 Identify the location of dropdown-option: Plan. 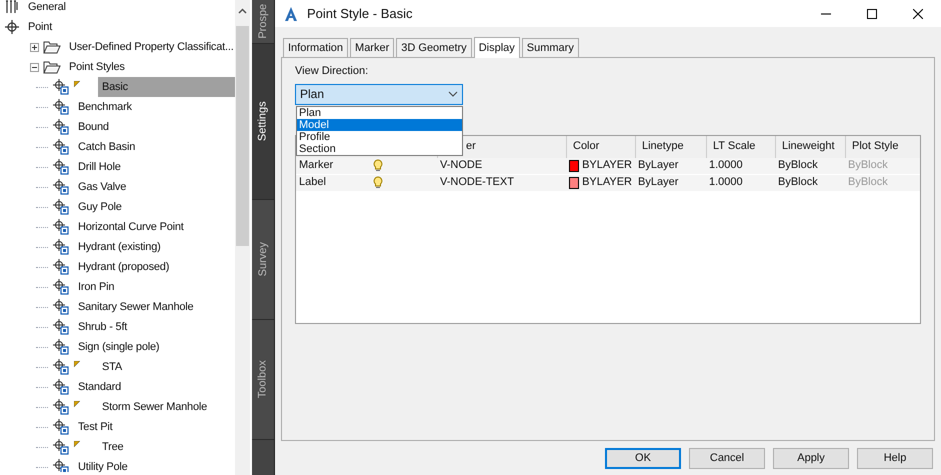
(379, 113).